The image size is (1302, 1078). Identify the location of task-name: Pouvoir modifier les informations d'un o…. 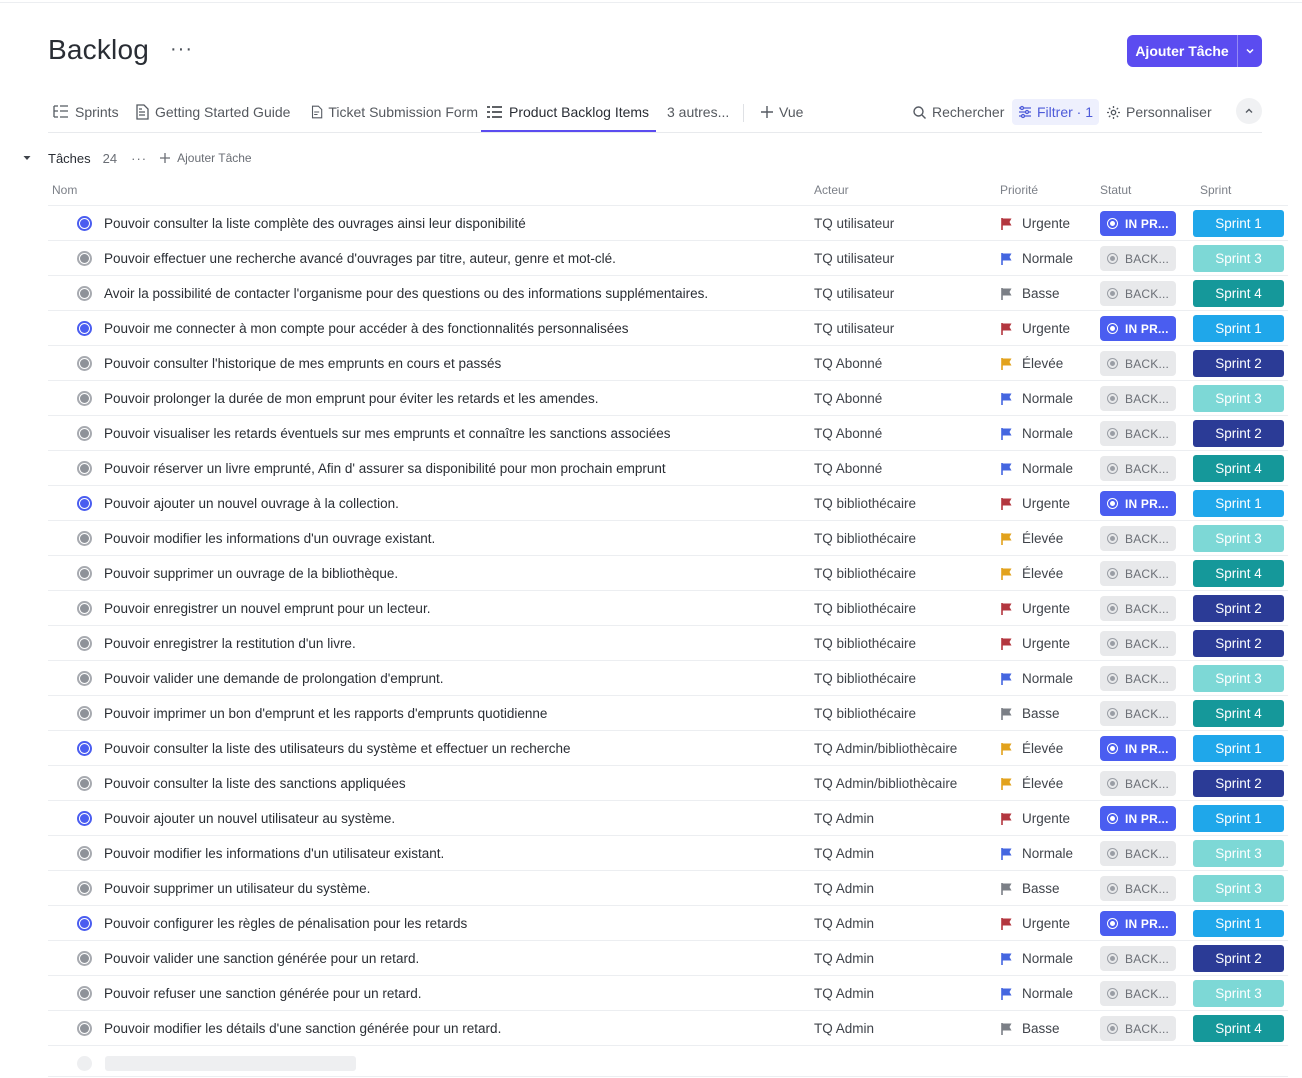
(454, 538).